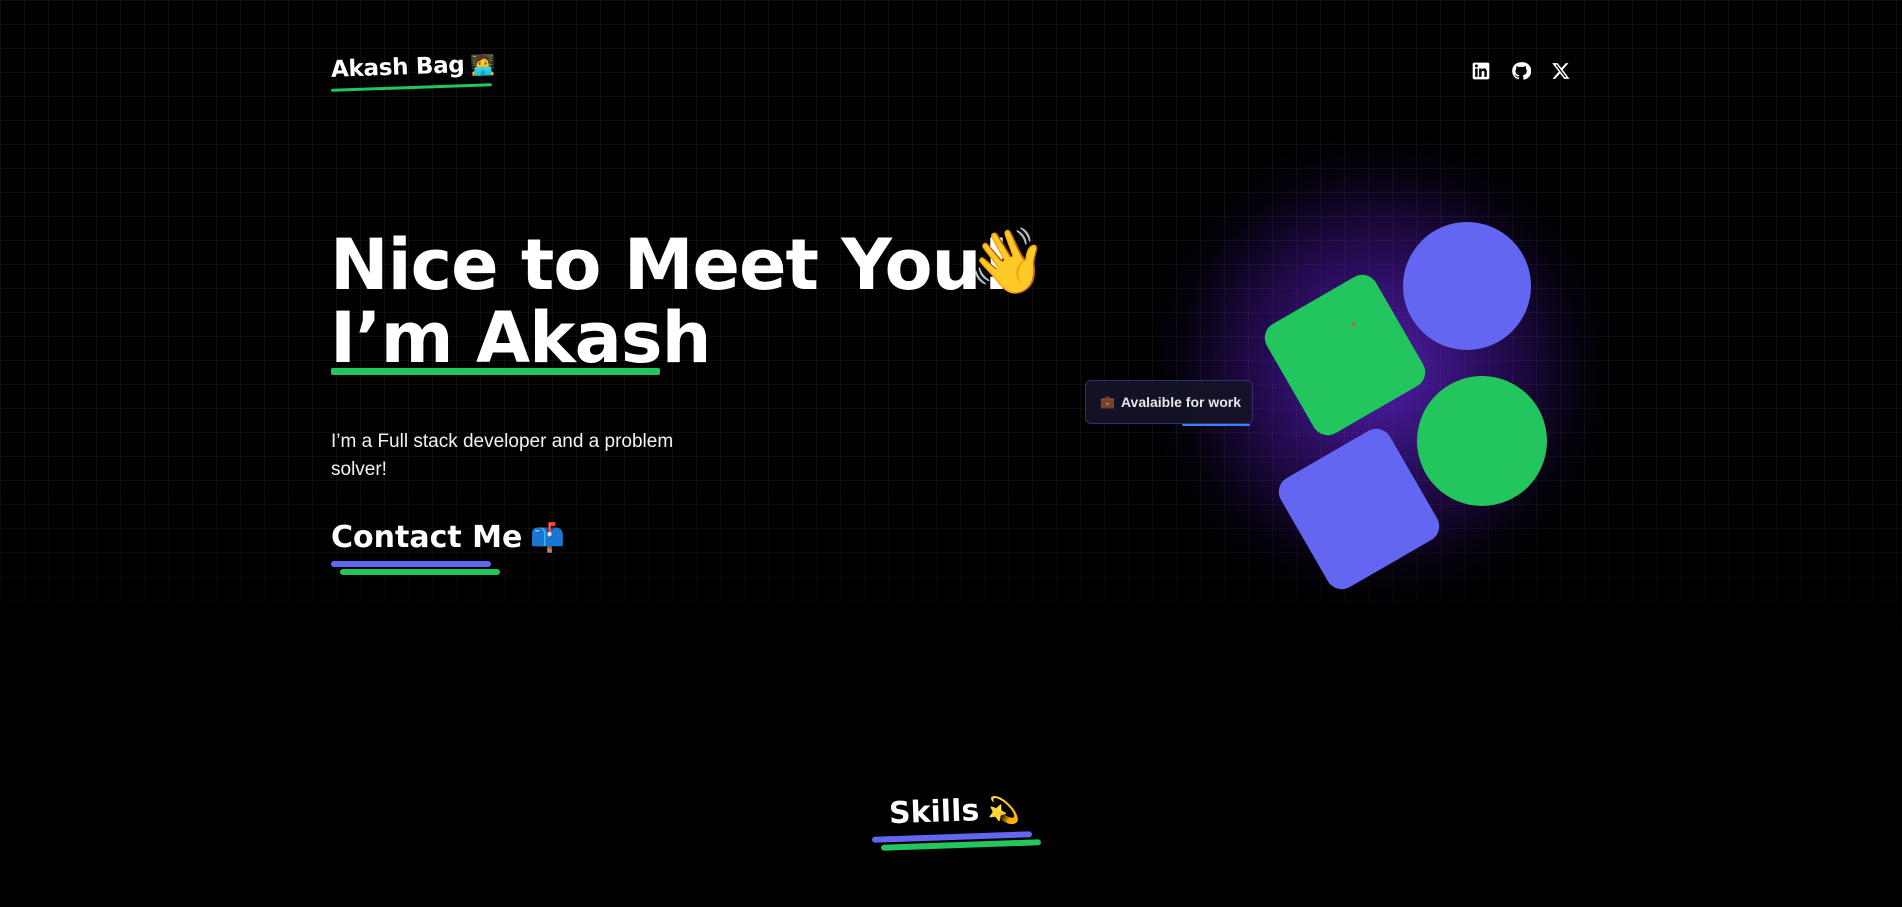 The image size is (1902, 907). Describe the element at coordinates (1003, 811) in the screenshot. I see `dizzy-emoji: 💫` at that location.